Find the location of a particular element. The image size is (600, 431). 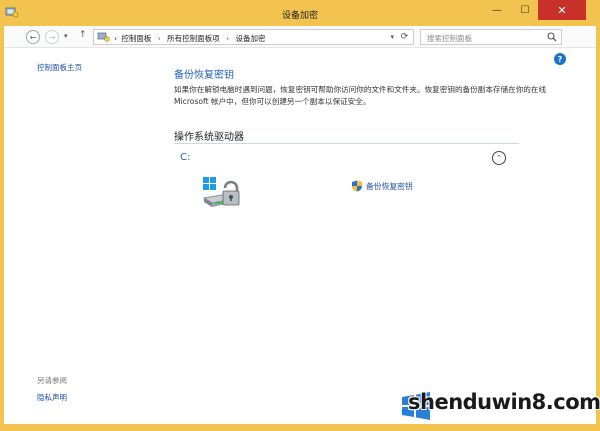

backup-recovery-key-label: 备份恢复密钥 is located at coordinates (389, 186).